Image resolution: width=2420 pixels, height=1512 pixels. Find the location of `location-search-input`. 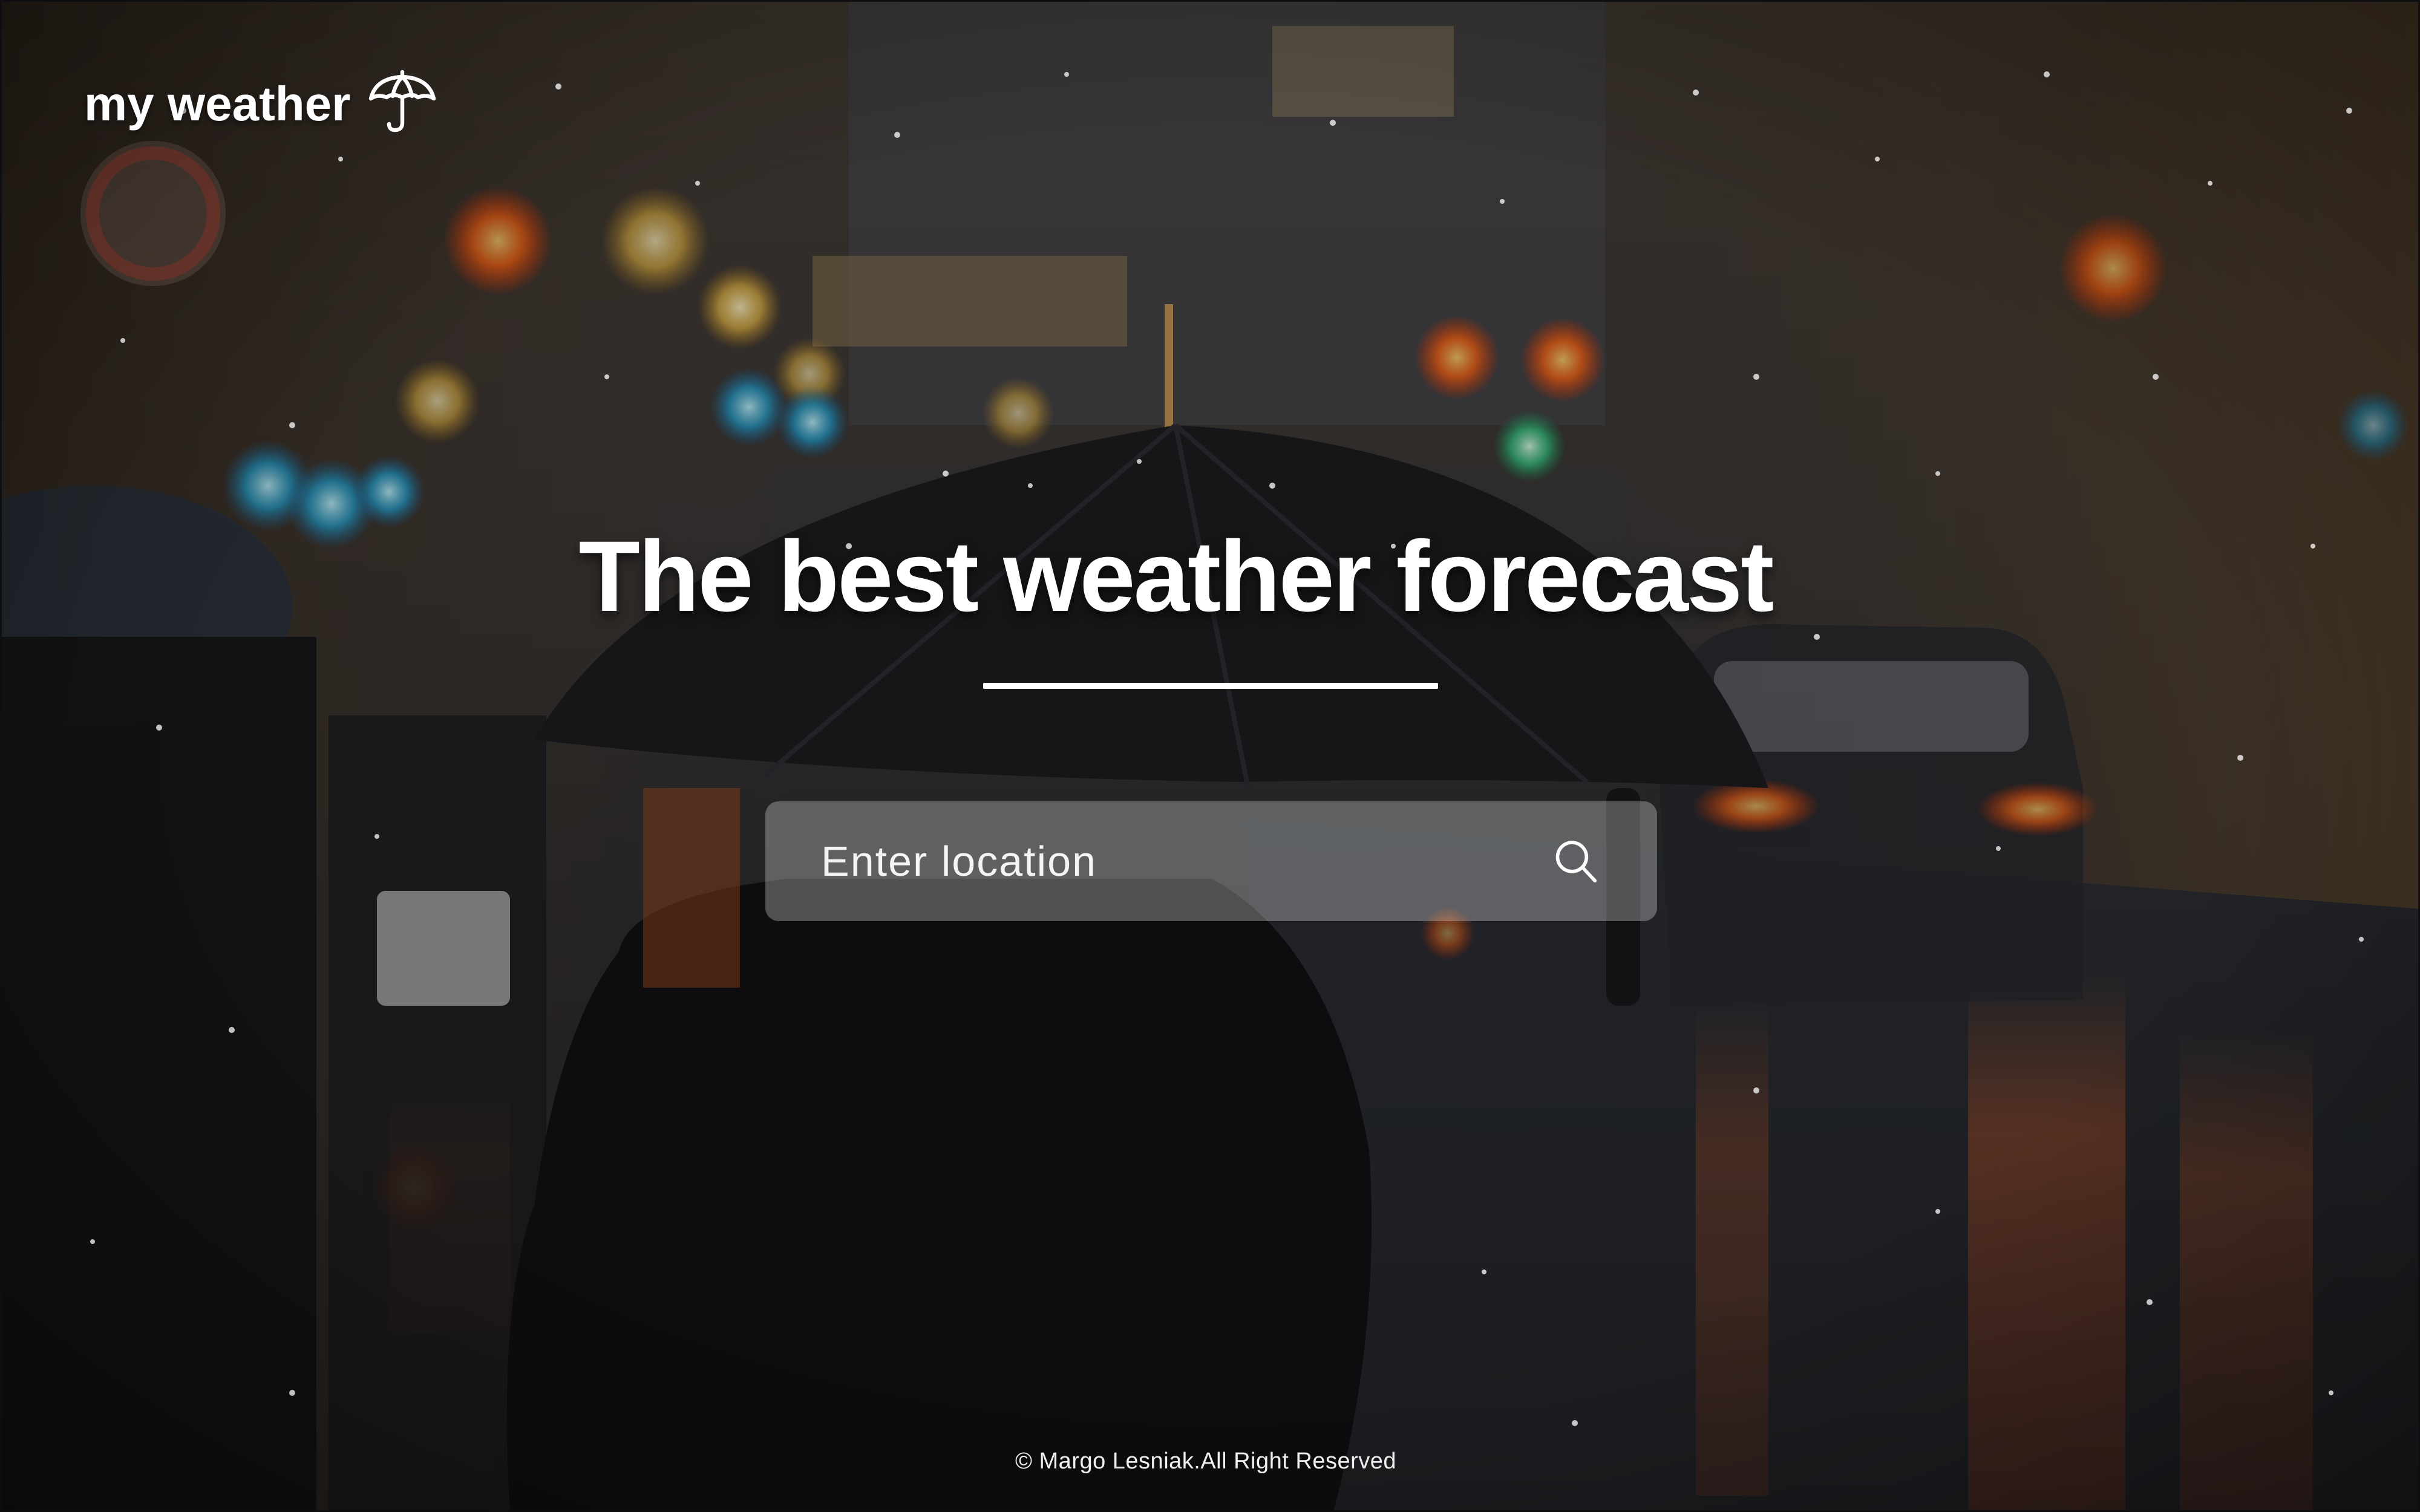

location-search-input is located at coordinates (1184, 861).